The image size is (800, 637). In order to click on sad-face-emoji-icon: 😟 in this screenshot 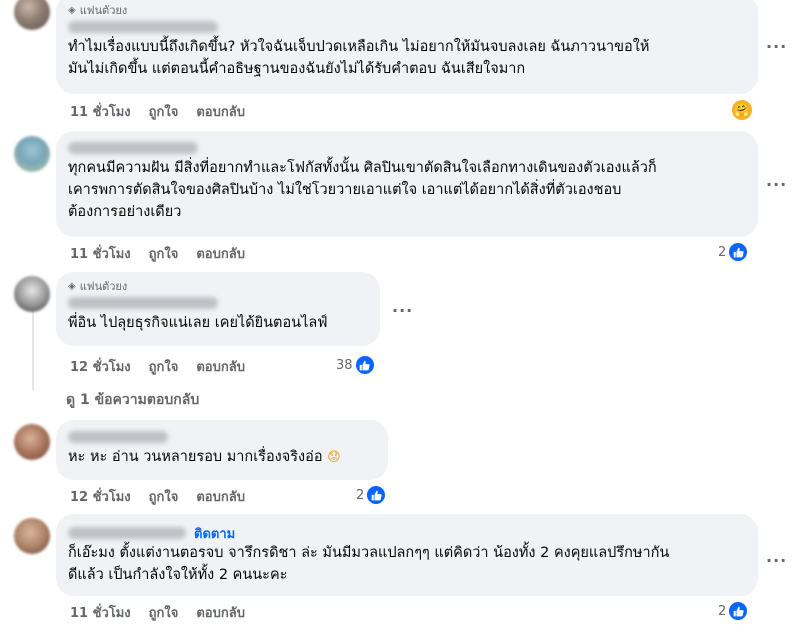, I will do `click(334, 457)`.